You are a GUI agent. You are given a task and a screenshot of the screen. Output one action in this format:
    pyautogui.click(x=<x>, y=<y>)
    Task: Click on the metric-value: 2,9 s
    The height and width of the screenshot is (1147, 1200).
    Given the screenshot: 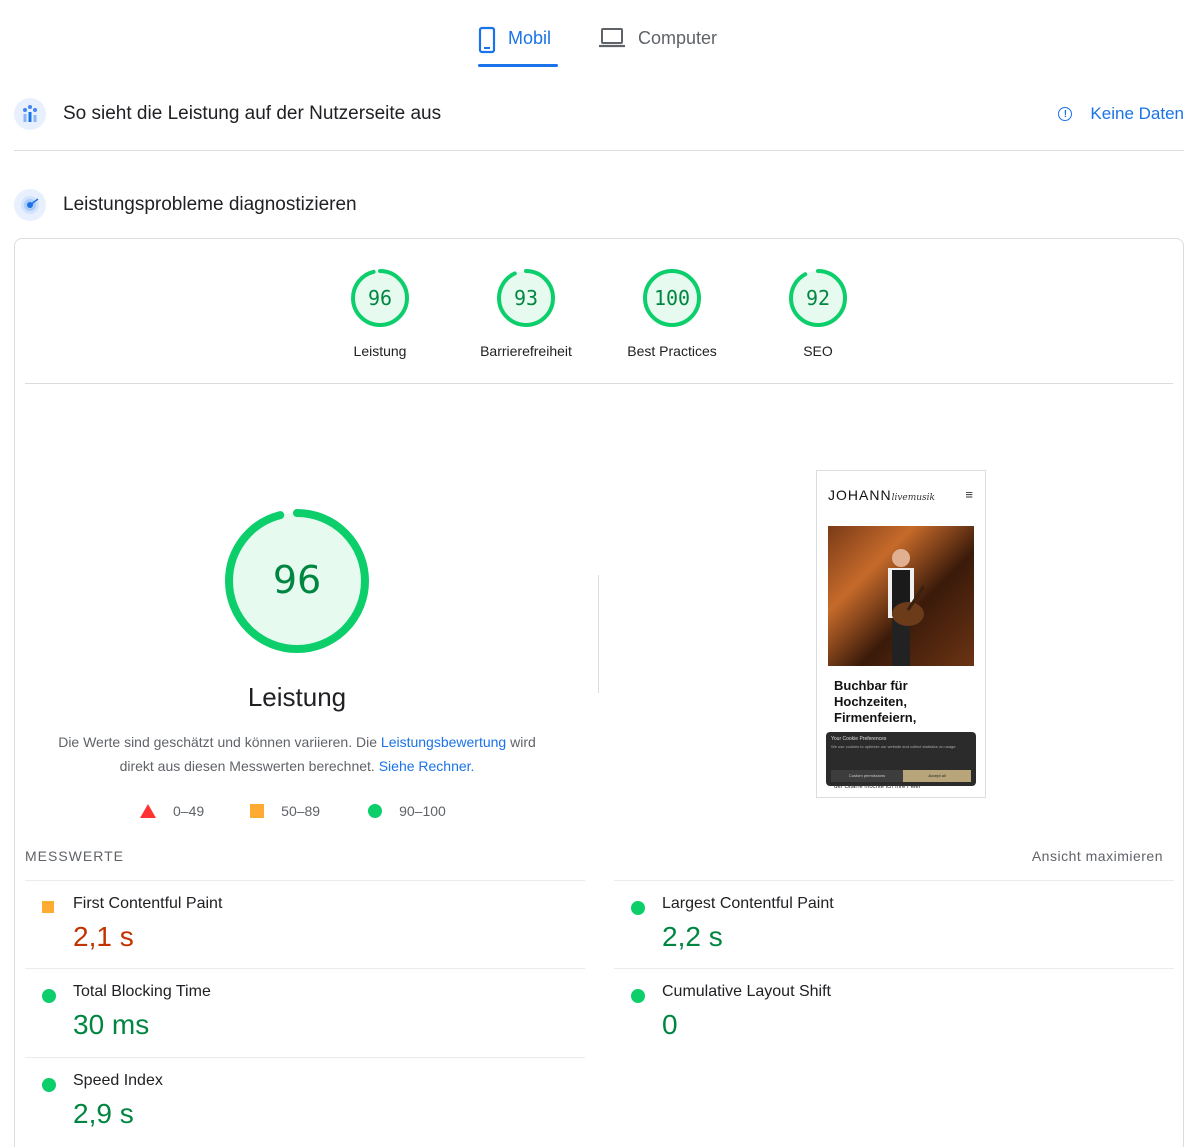 What is the action you would take?
    pyautogui.click(x=103, y=1113)
    